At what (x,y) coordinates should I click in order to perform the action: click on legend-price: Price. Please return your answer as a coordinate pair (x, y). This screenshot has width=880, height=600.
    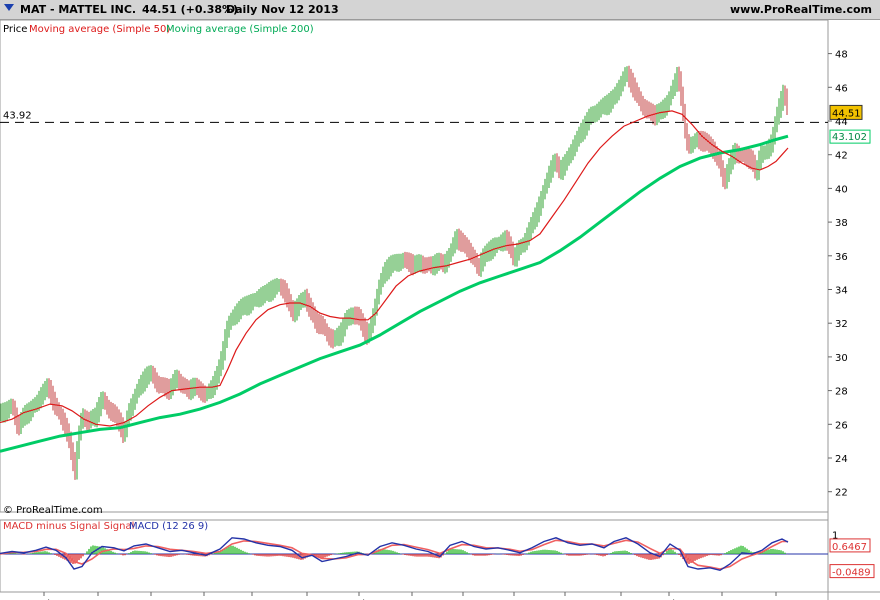
    Looking at the image, I should click on (15, 29).